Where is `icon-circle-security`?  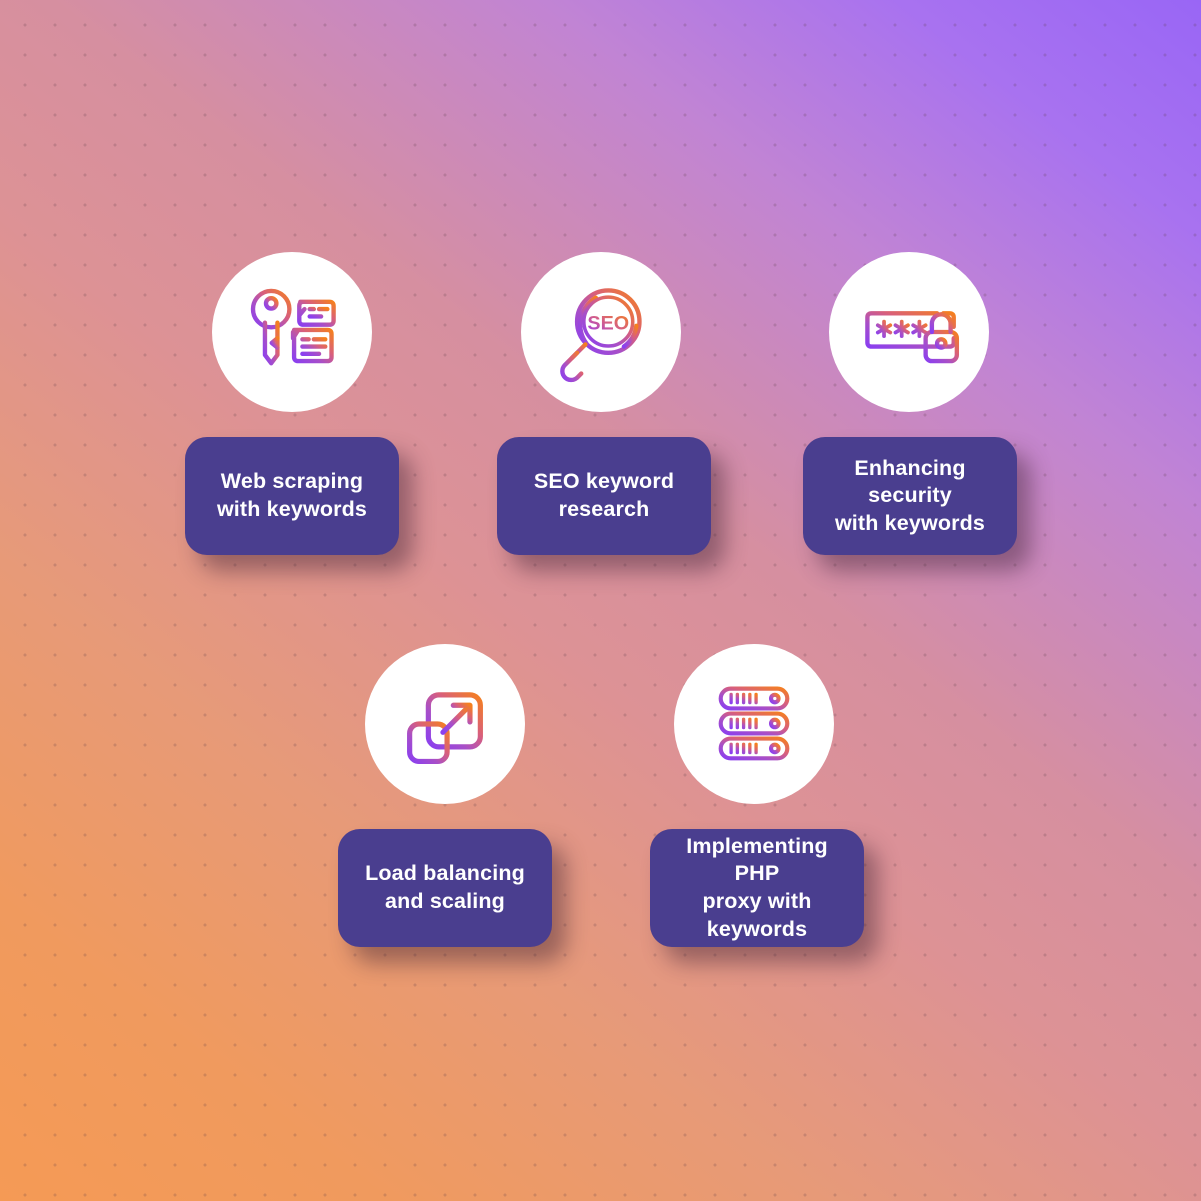
icon-circle-security is located at coordinates (909, 332).